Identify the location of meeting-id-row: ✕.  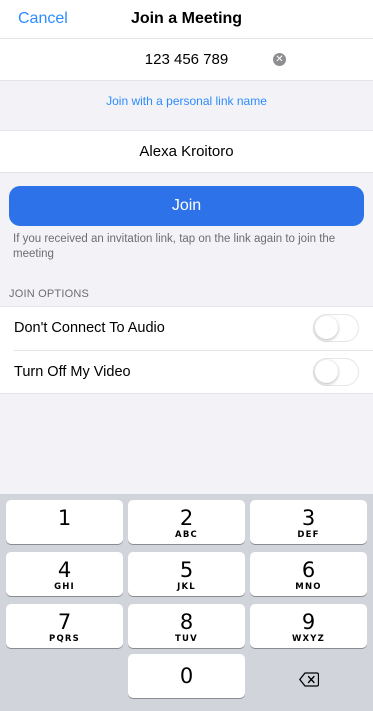
(186, 60).